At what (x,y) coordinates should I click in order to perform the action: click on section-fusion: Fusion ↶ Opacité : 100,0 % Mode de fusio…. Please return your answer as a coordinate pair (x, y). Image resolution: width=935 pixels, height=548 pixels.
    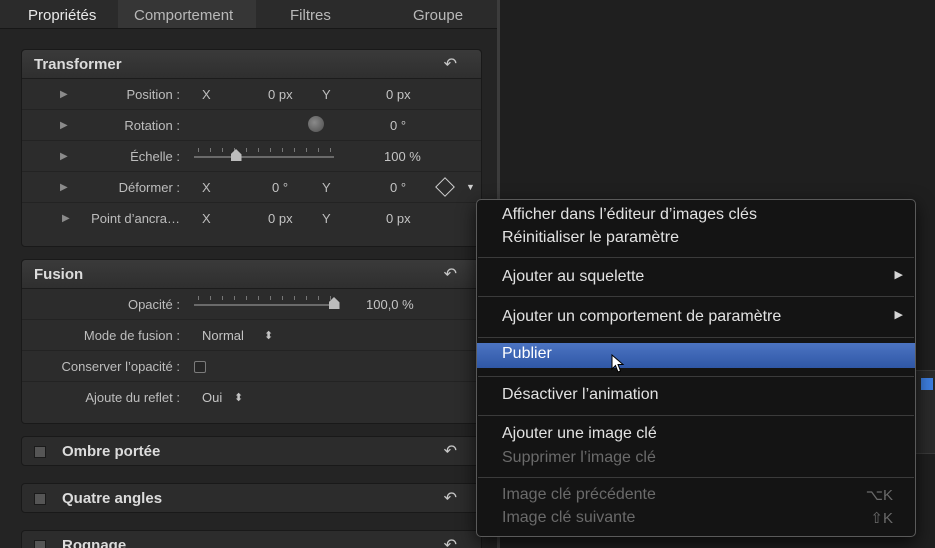
    Looking at the image, I should click on (251, 341).